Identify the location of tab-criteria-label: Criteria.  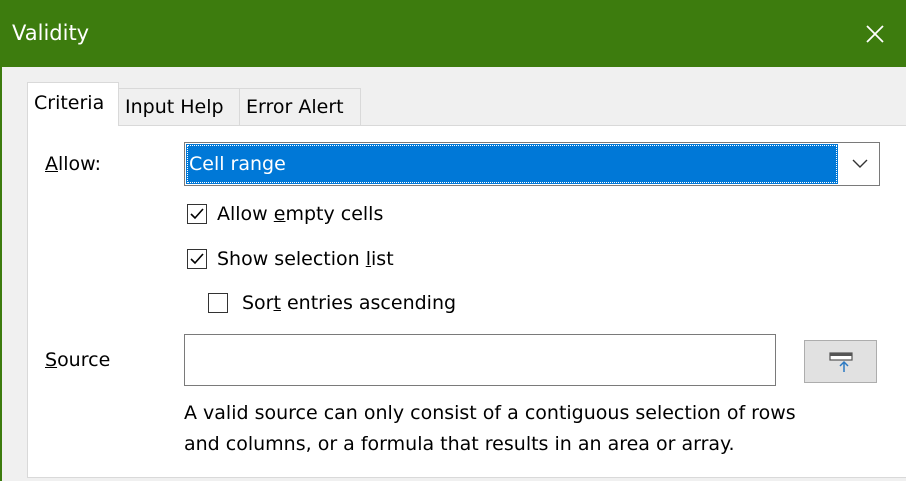
(69, 103).